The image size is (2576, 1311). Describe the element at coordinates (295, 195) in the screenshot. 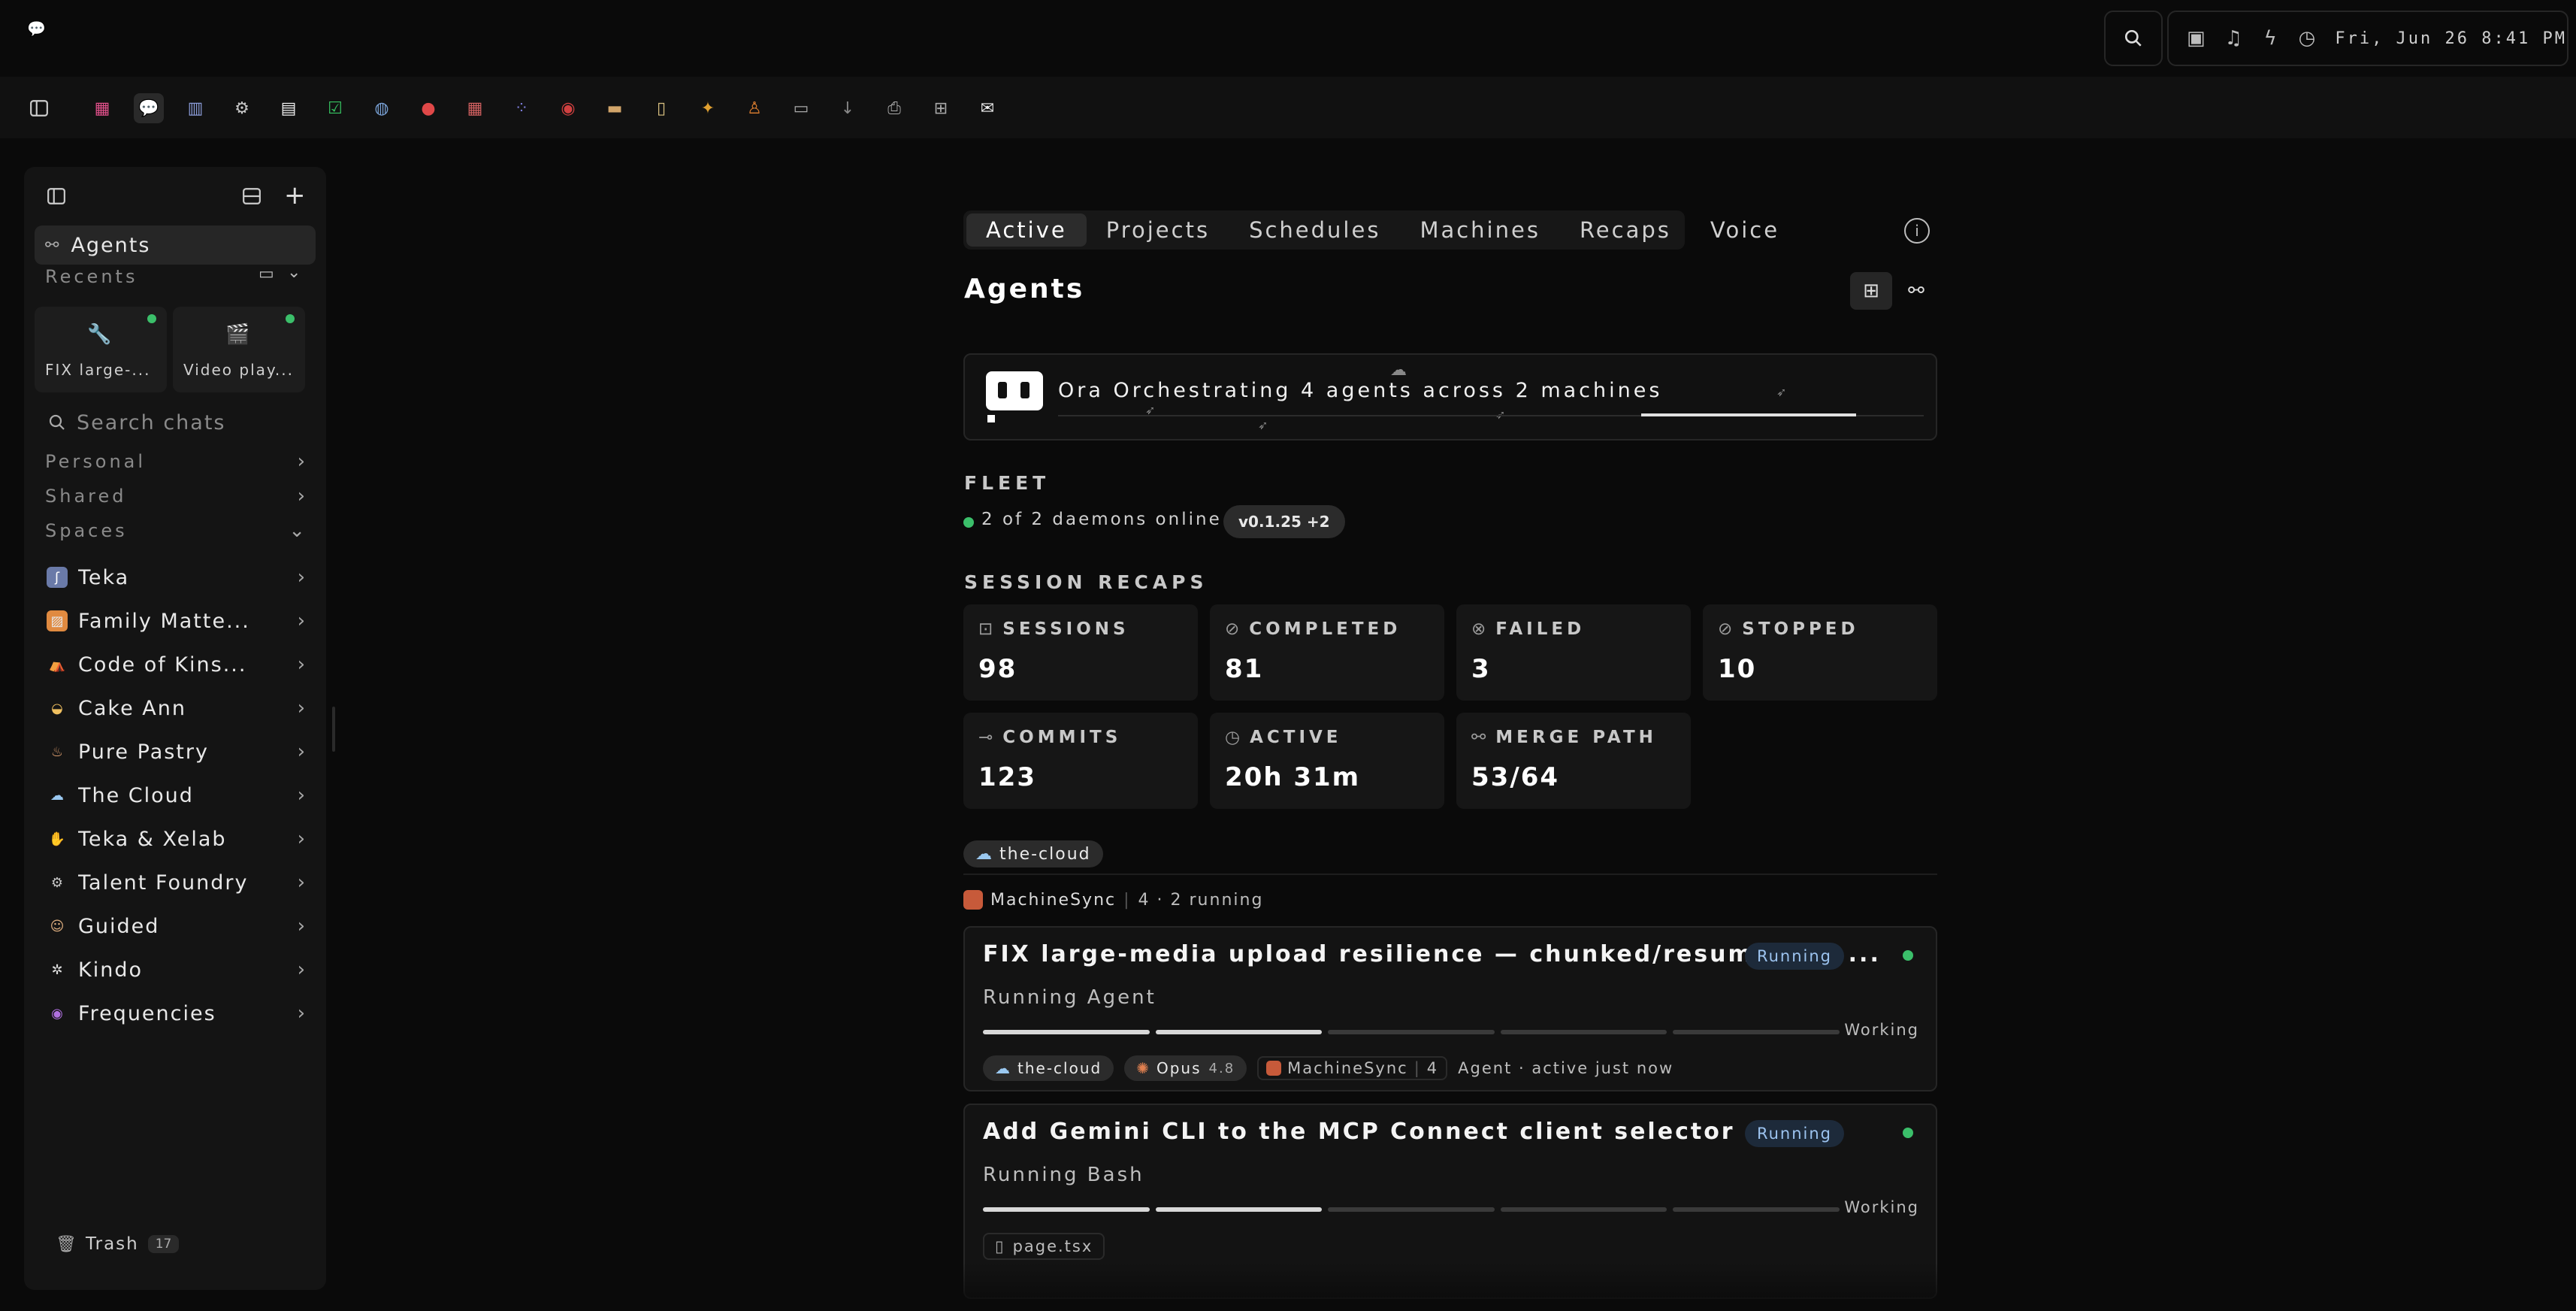

I see `new-chat-plus-icon: +` at that location.